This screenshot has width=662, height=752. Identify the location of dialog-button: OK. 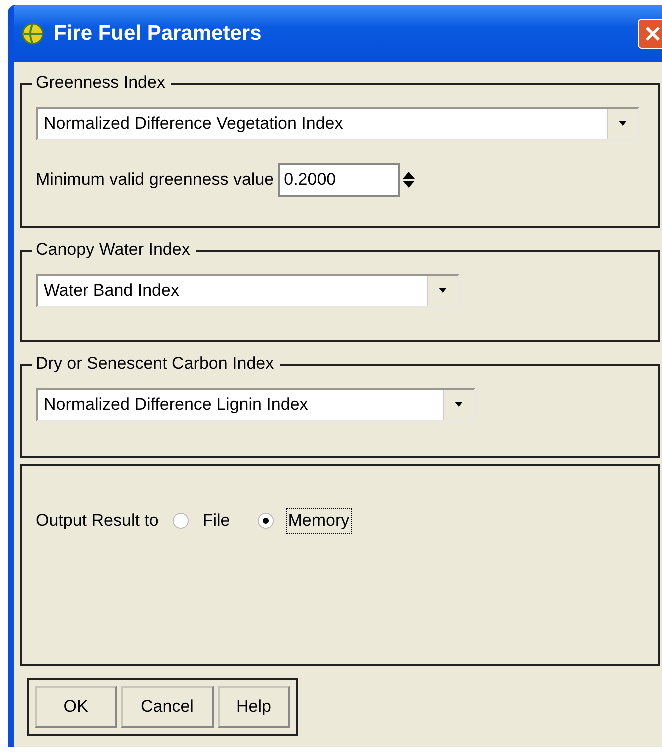
(76, 707).